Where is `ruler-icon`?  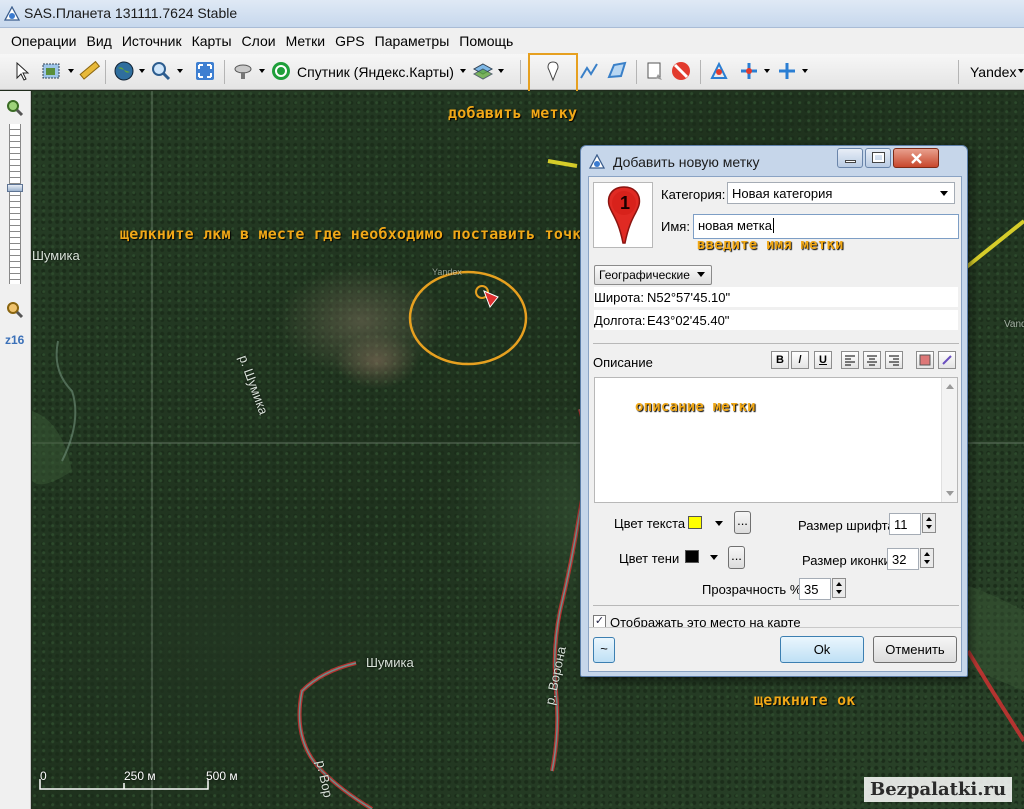
ruler-icon is located at coordinates (89, 71).